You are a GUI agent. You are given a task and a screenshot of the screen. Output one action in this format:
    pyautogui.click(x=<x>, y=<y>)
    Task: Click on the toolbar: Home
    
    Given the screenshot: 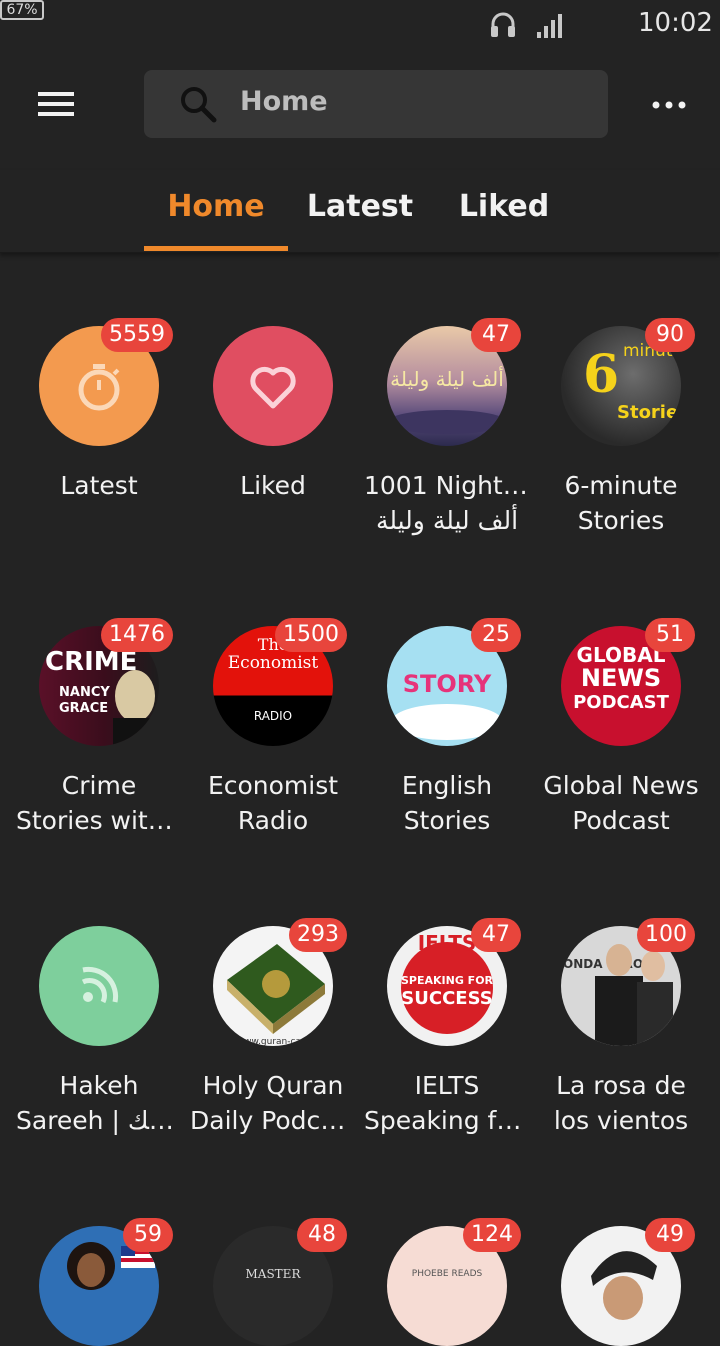 What is the action you would take?
    pyautogui.click(x=360, y=105)
    